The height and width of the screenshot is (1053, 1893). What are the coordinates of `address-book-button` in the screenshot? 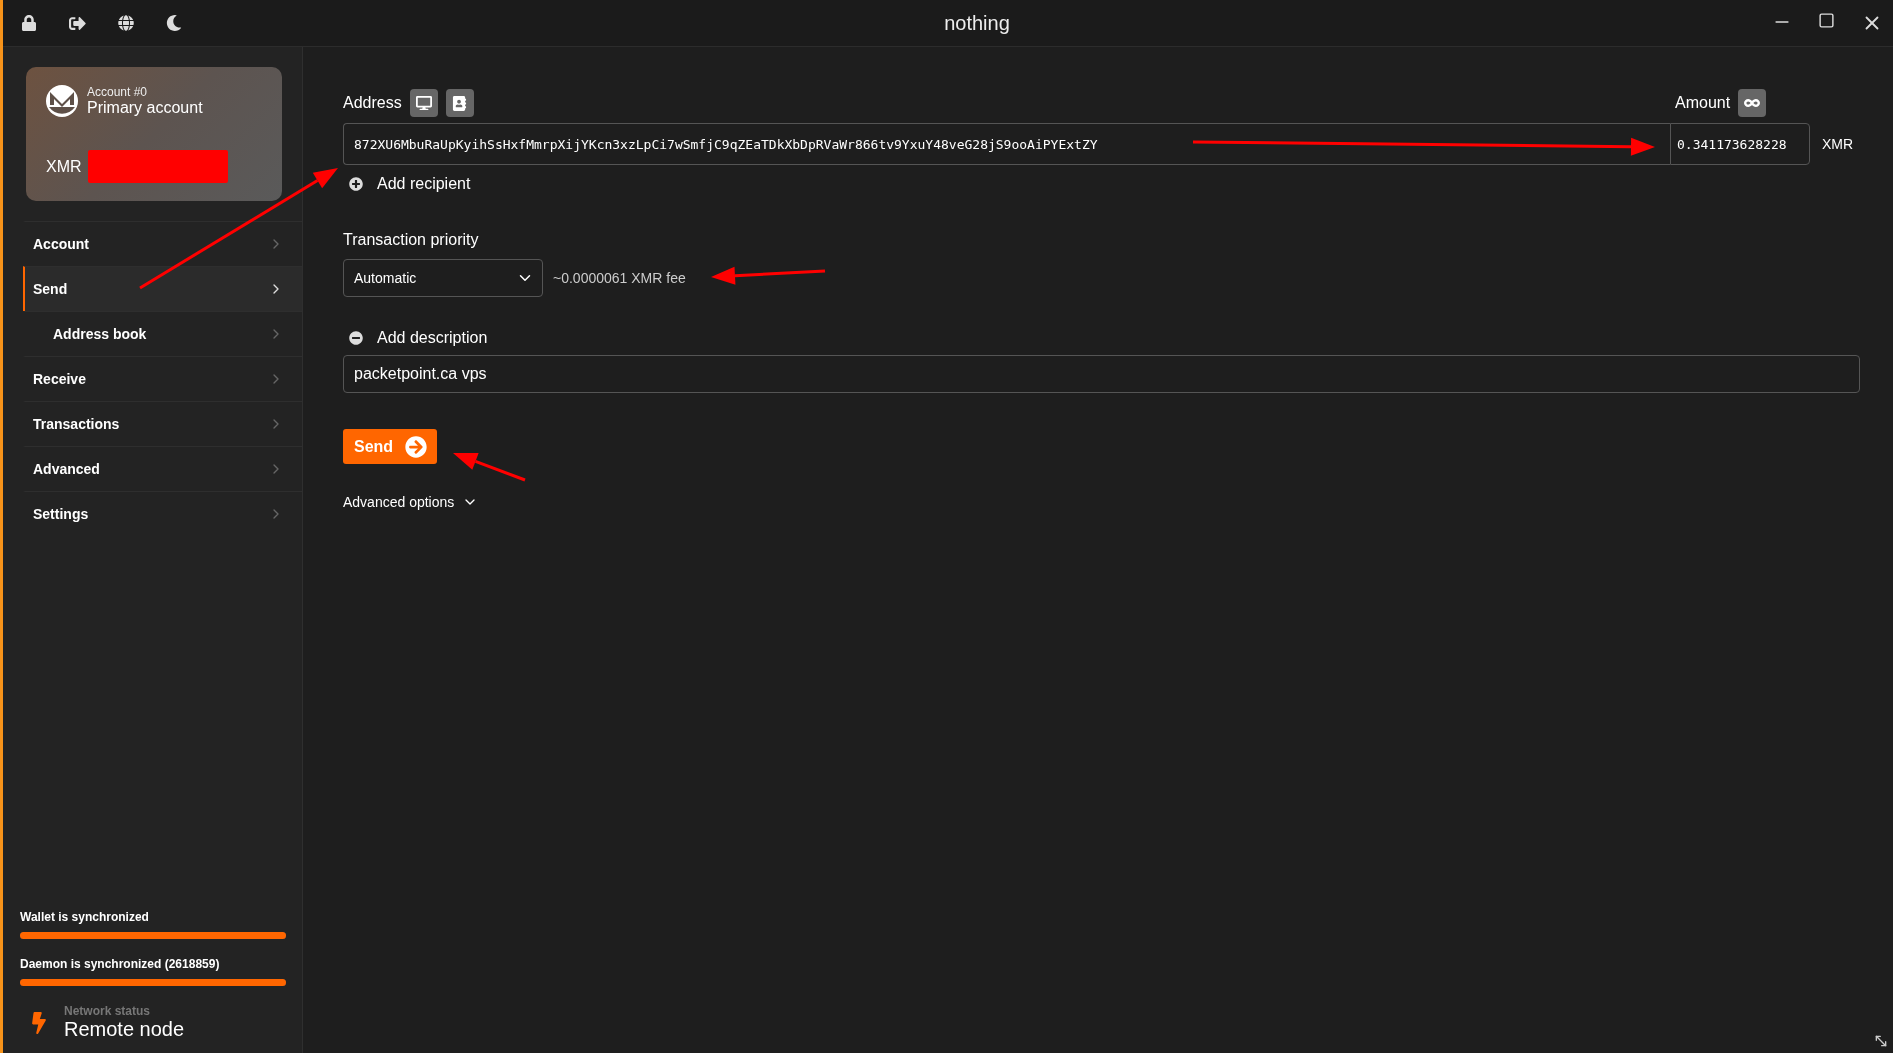 It's located at (459, 103).